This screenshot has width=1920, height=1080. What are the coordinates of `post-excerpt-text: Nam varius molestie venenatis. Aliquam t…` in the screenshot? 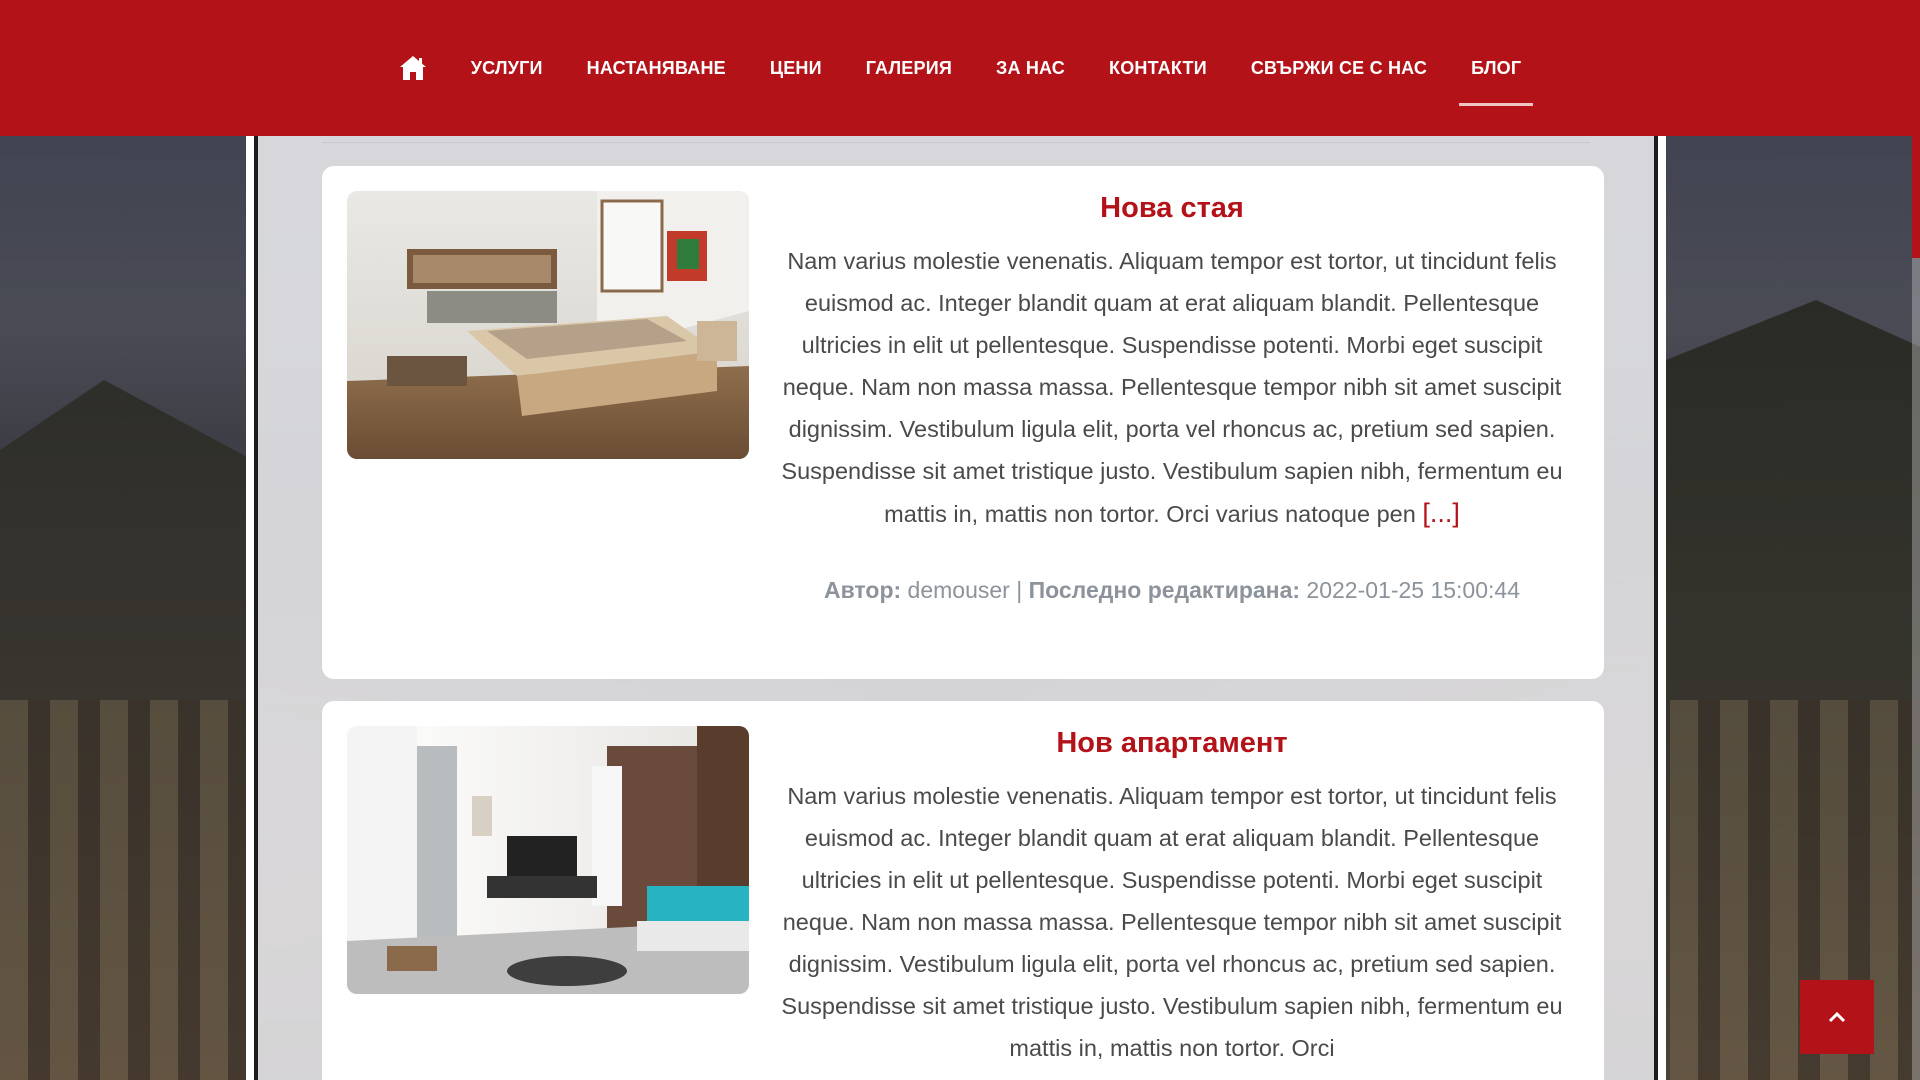 It's located at (1172, 387).